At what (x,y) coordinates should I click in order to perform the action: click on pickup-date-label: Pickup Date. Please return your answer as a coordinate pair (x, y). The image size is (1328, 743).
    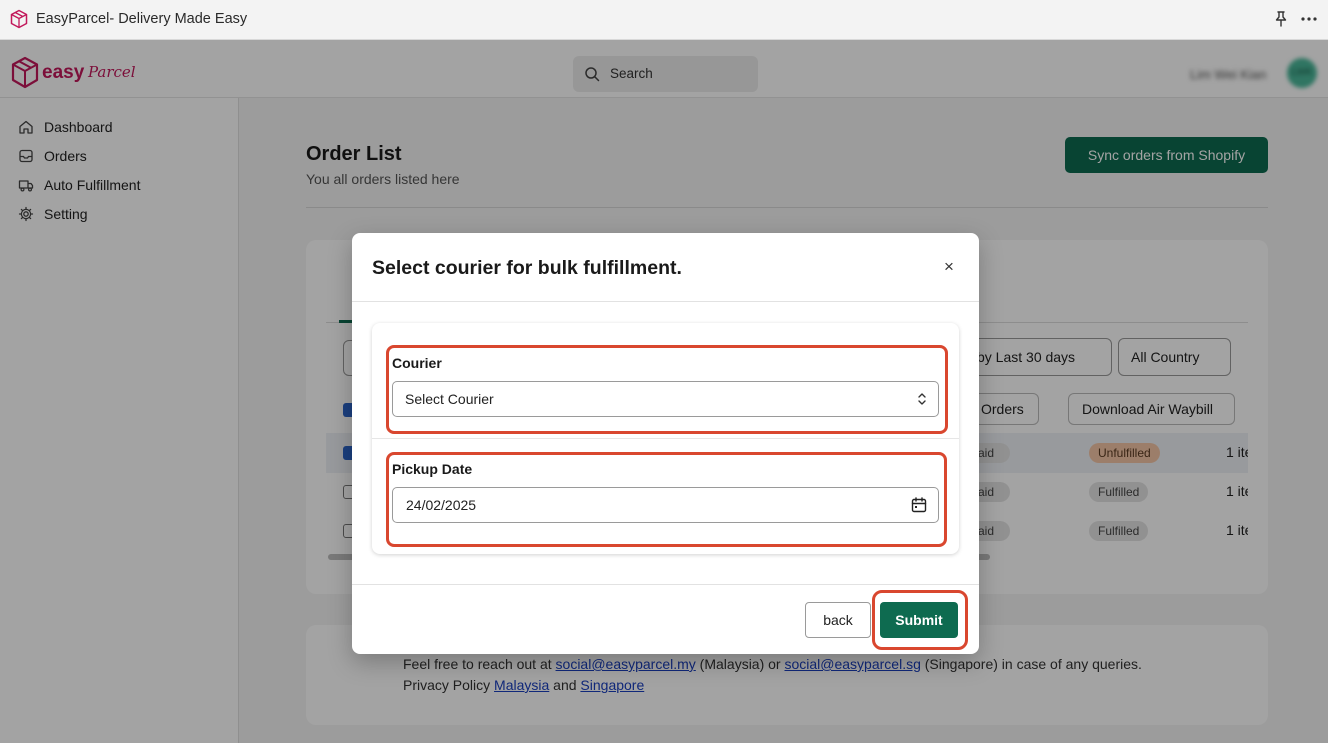
    Looking at the image, I should click on (432, 469).